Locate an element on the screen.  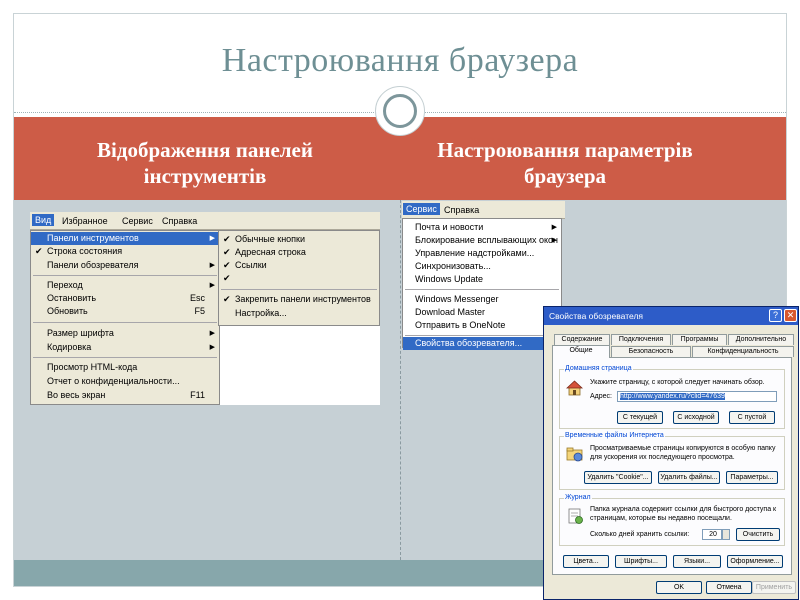
menu-item-windows-messenger: Windows Messenger is located at coordinates (482, 299).